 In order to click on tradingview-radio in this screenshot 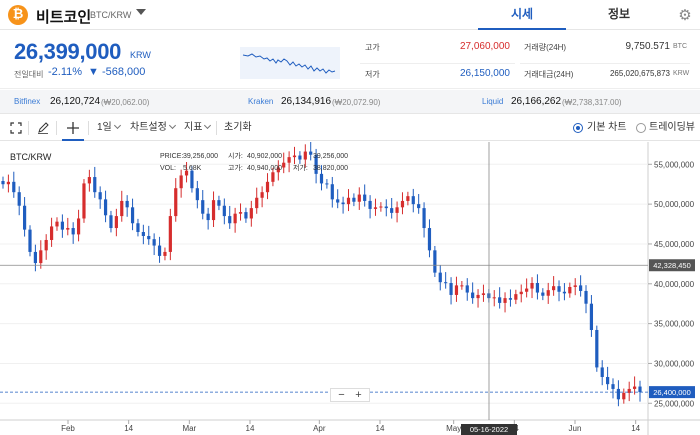, I will do `click(641, 128)`.